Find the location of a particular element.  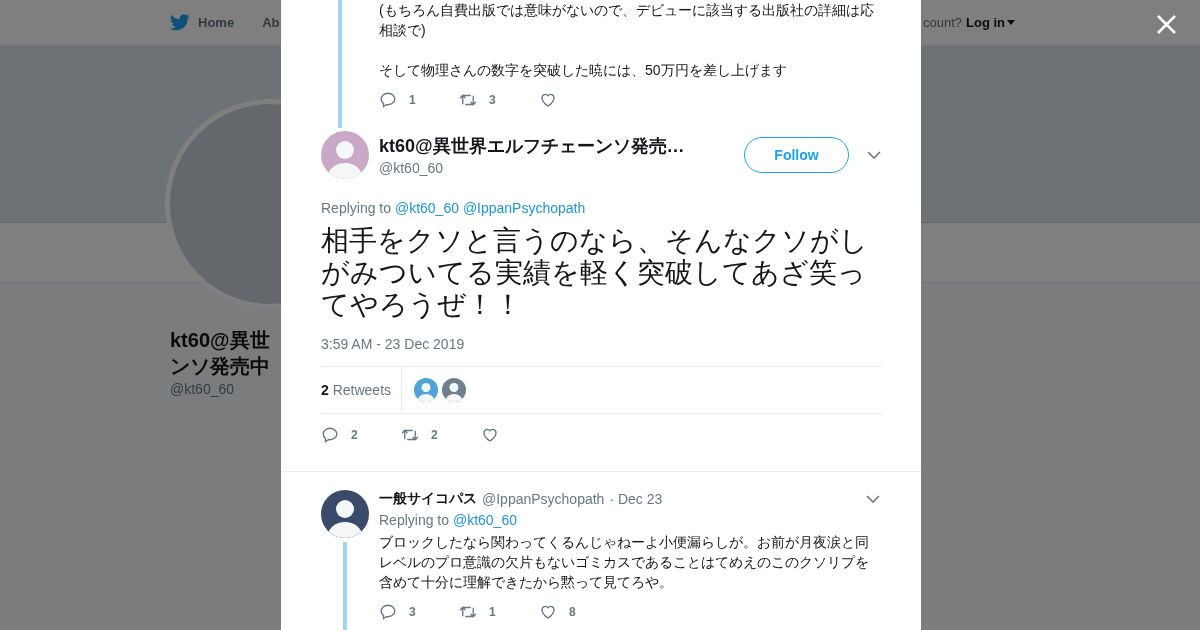

login-link: Log in is located at coordinates (990, 22).